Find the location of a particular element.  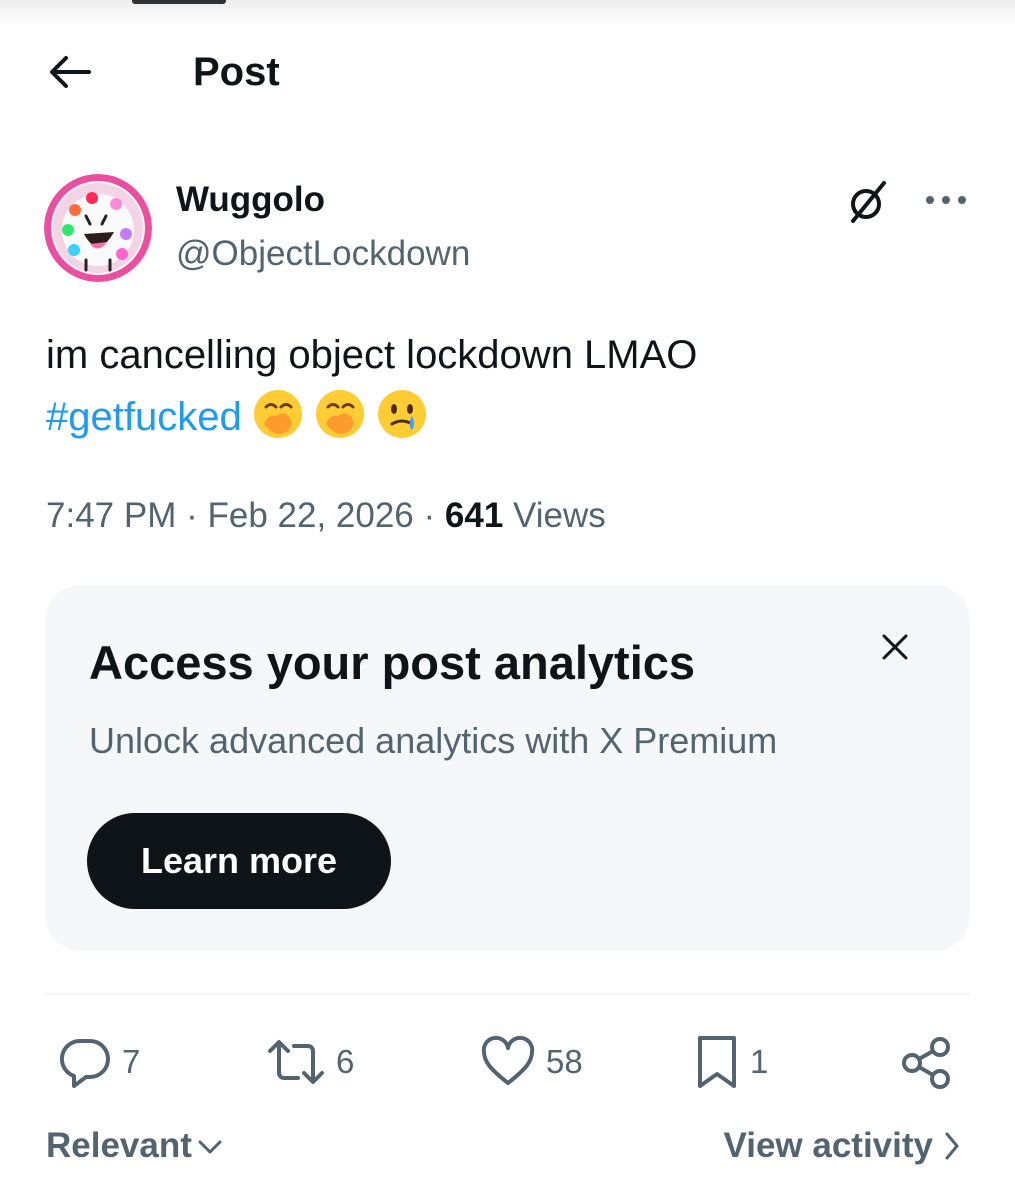

more-horizontal-icon is located at coordinates (946, 200).